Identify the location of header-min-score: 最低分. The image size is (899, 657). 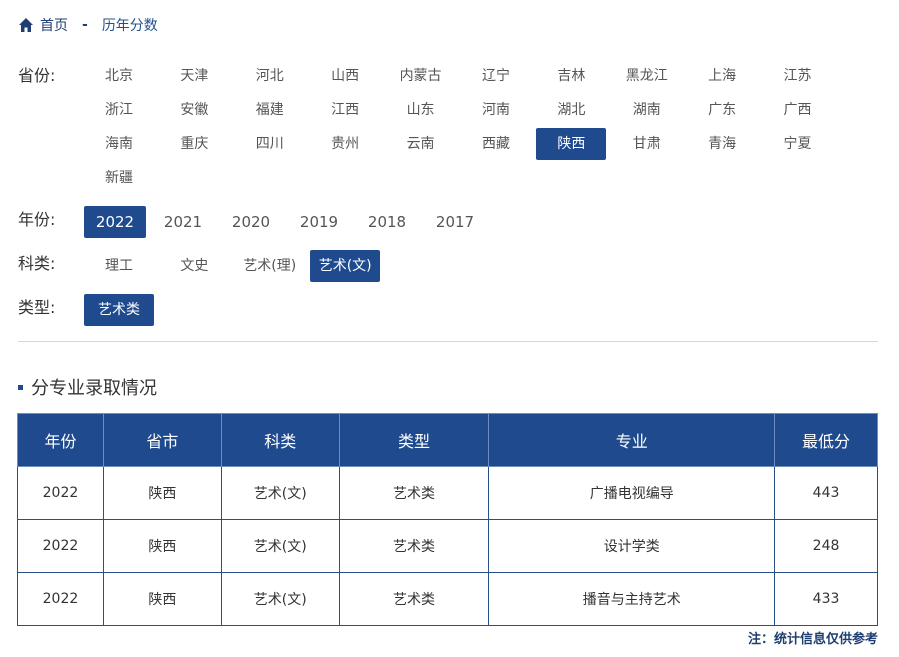
(826, 440).